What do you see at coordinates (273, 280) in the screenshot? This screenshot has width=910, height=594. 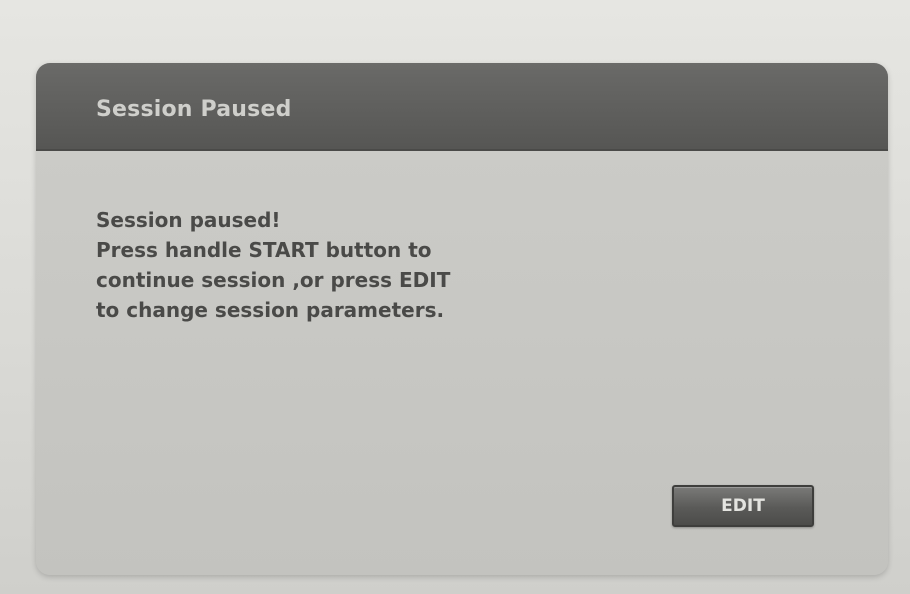 I see `message-line: continue session ,or press EDIT` at bounding box center [273, 280].